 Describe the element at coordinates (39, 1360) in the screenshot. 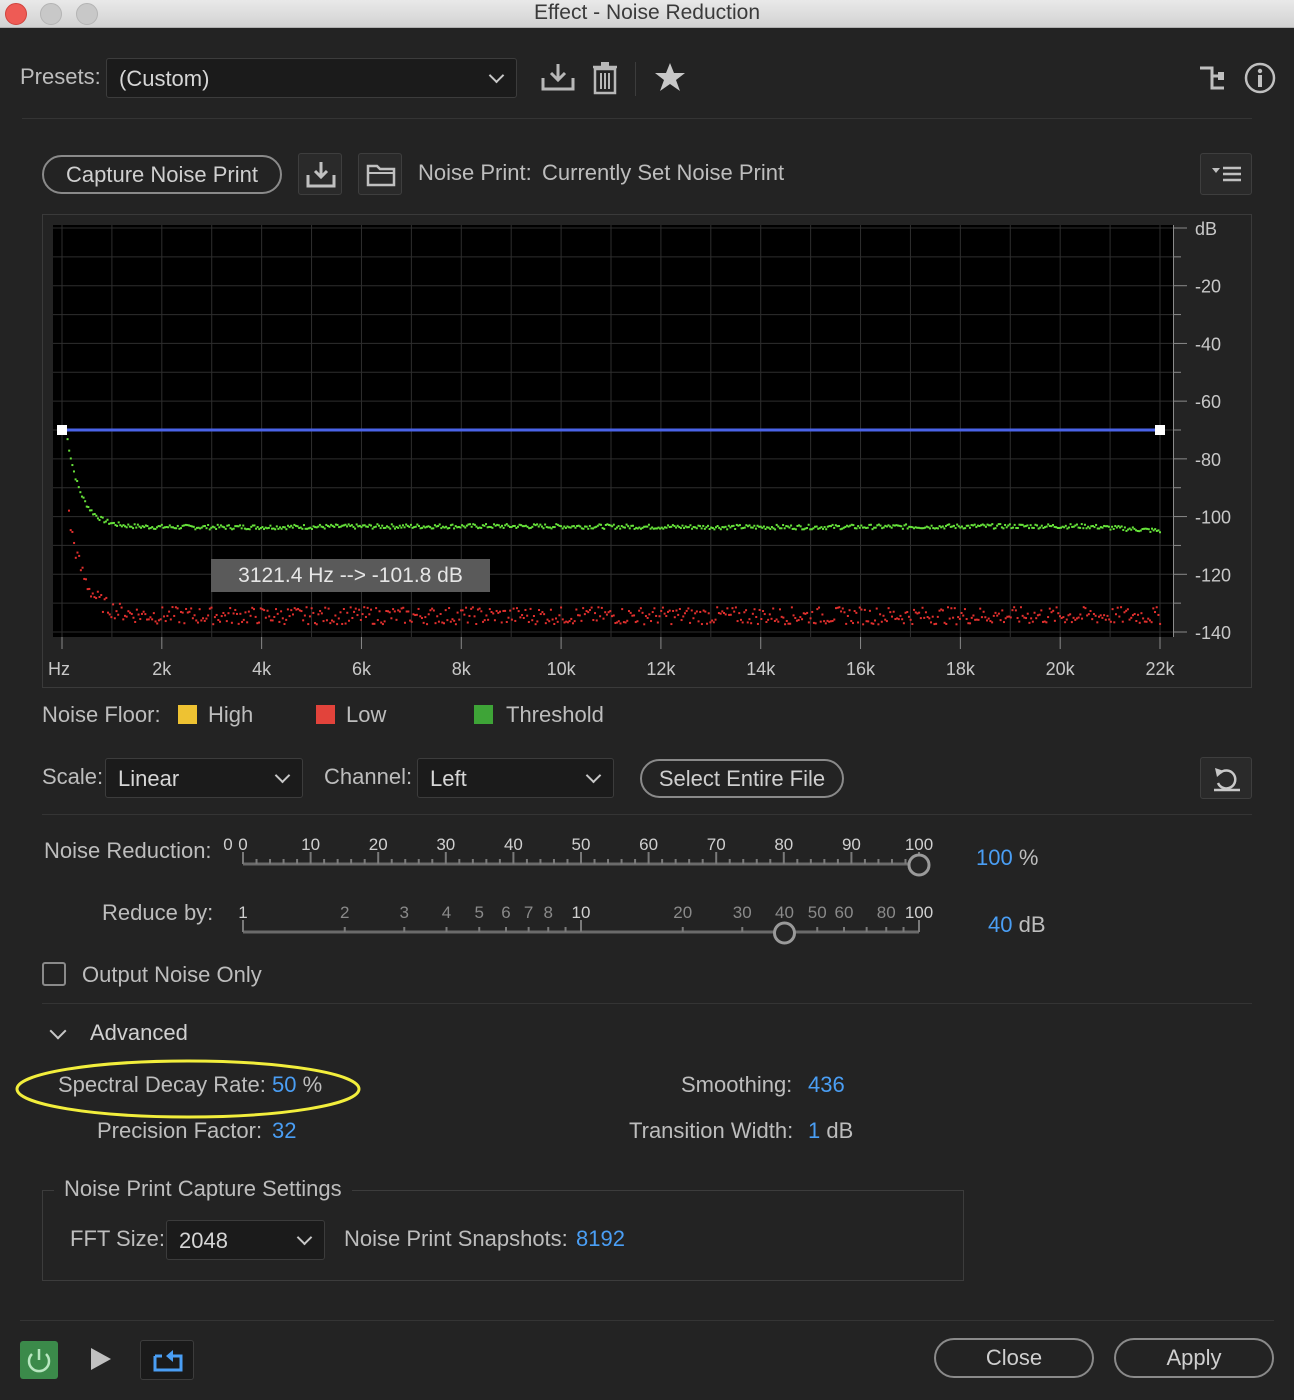

I see `power-toggle-button` at that location.